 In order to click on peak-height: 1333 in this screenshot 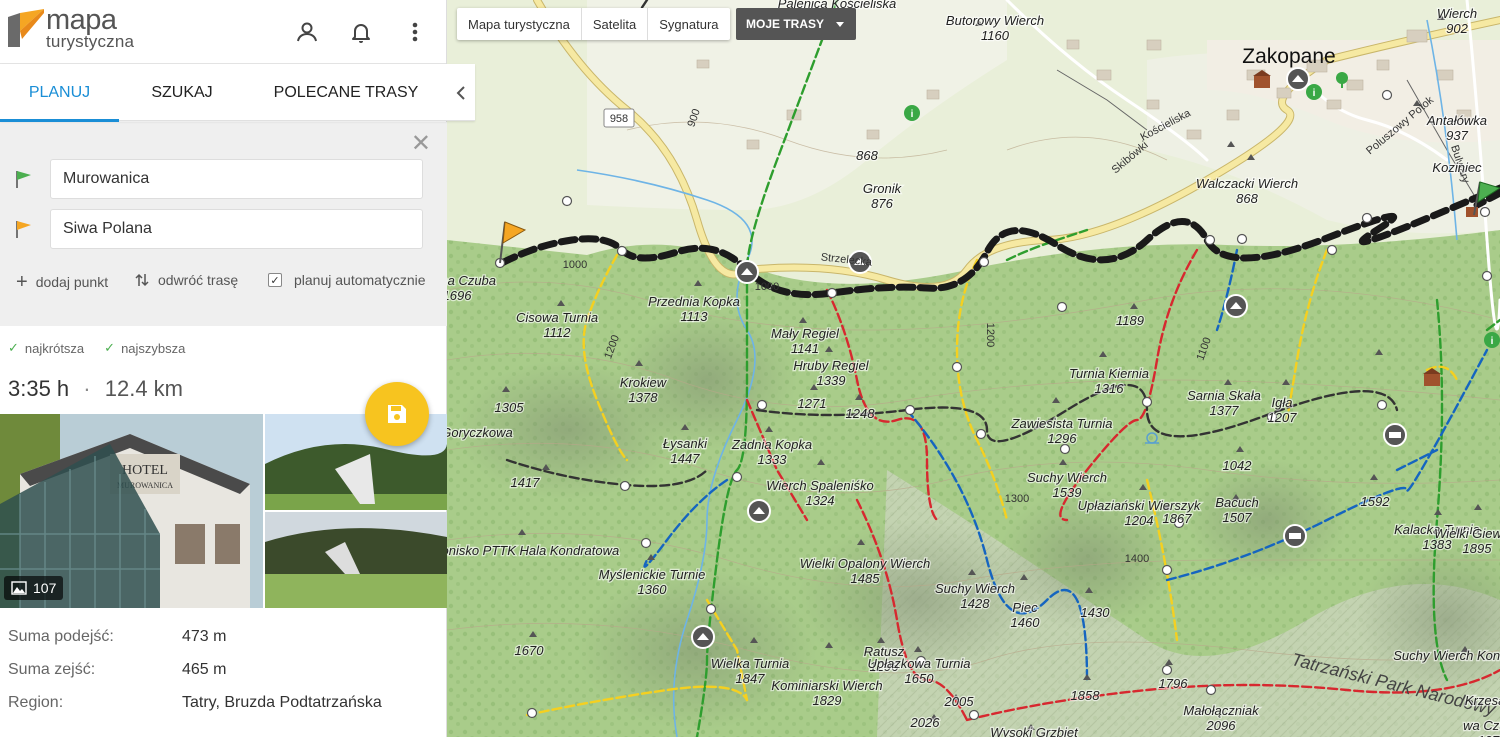, I will do `click(773, 459)`.